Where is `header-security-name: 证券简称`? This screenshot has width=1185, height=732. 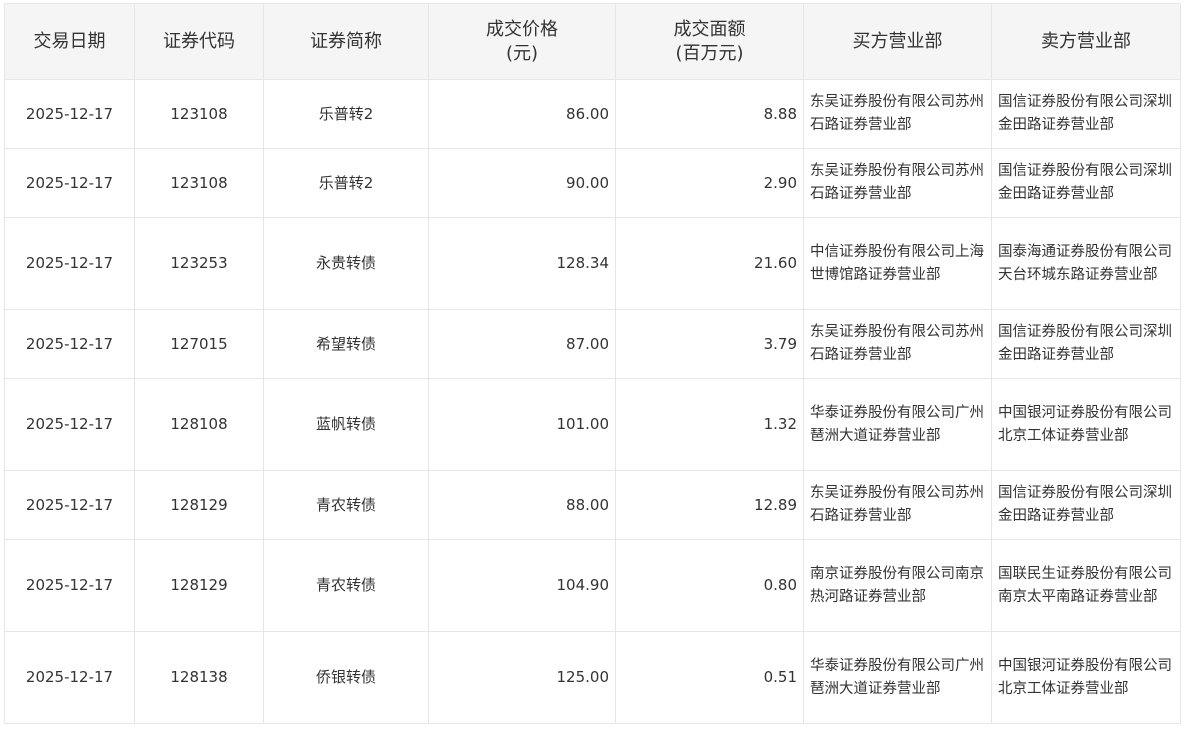 header-security-name: 证券简称 is located at coordinates (346, 41).